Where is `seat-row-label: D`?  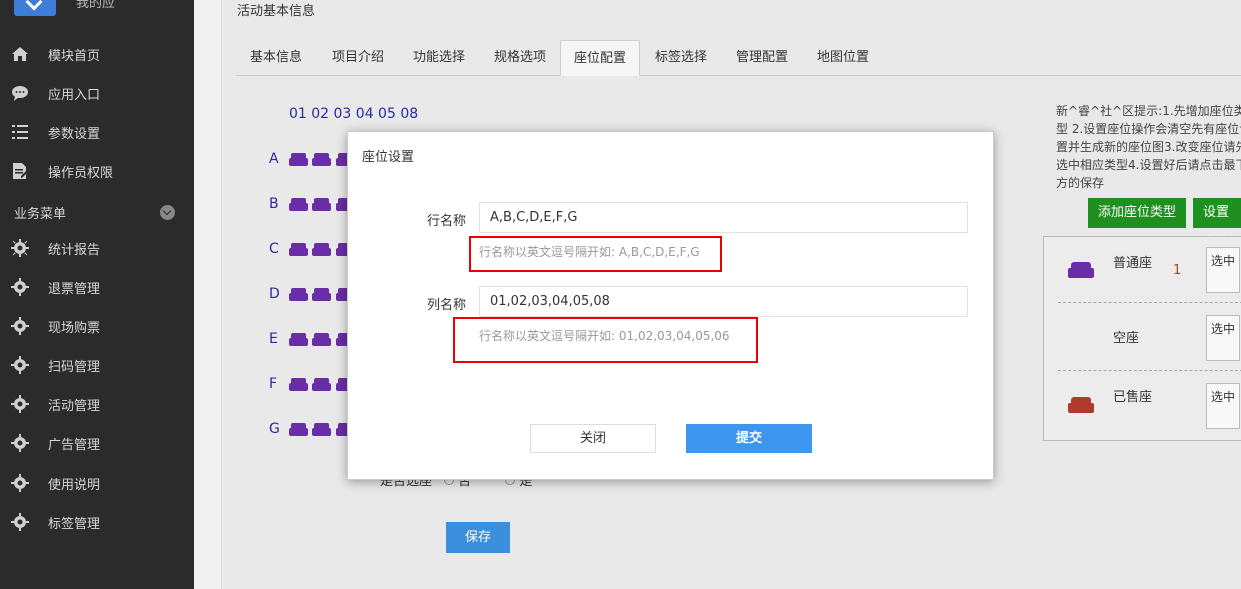
seat-row-label: D is located at coordinates (274, 294).